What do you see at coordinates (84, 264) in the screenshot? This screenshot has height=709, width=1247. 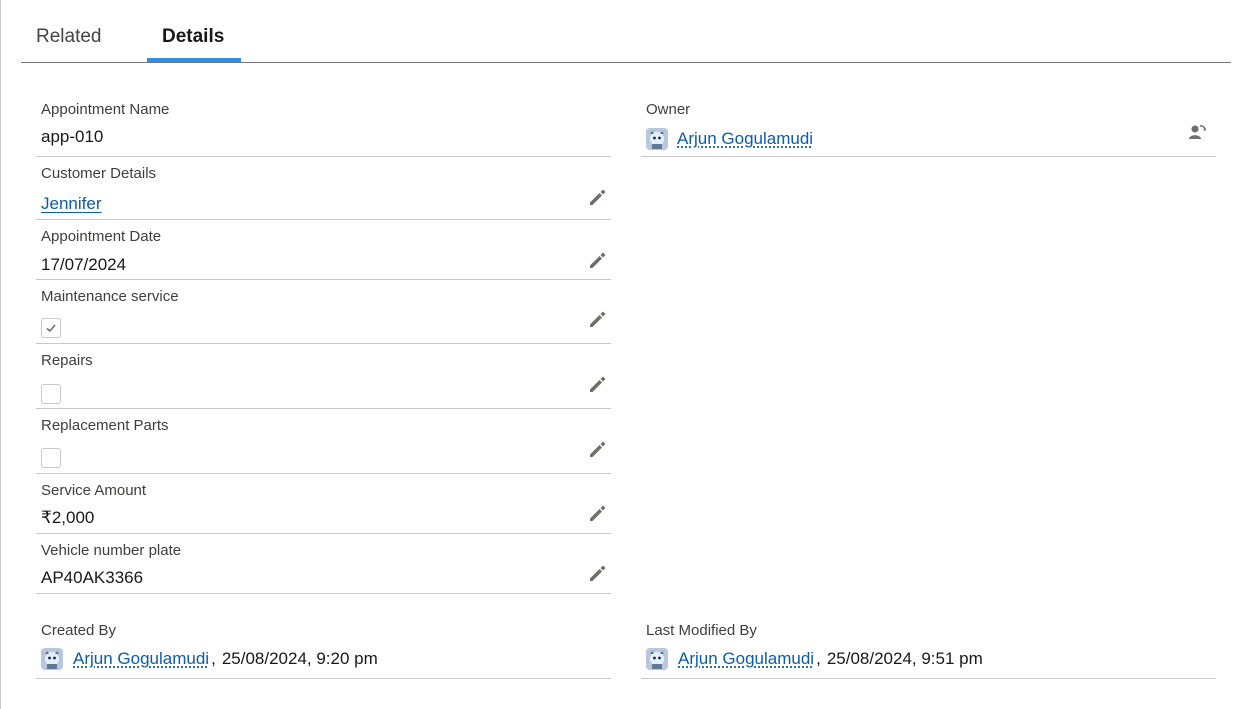 I see `appointment-date-value: 17/07/2024` at bounding box center [84, 264].